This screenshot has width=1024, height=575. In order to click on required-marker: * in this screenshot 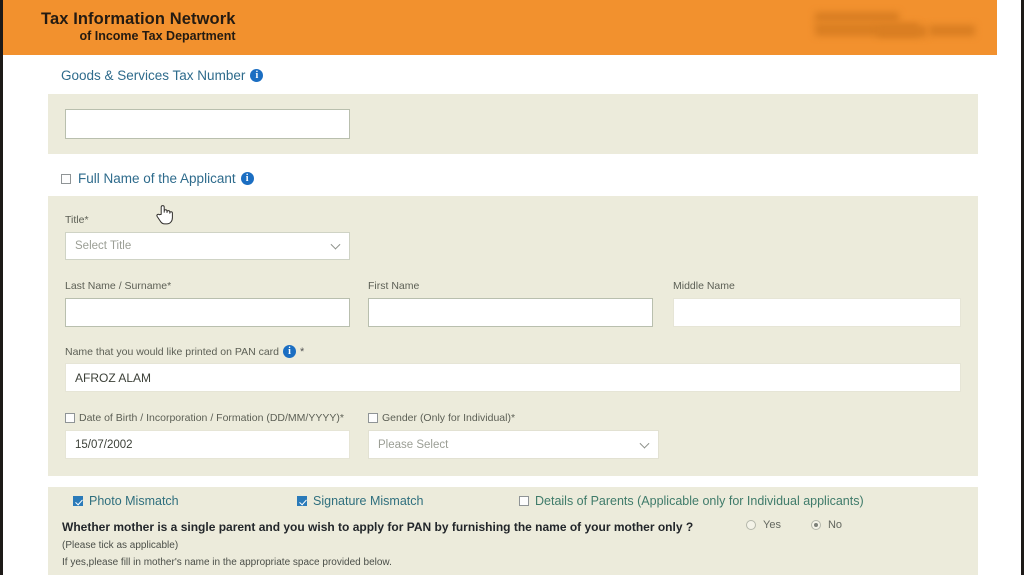, I will do `click(302, 351)`.